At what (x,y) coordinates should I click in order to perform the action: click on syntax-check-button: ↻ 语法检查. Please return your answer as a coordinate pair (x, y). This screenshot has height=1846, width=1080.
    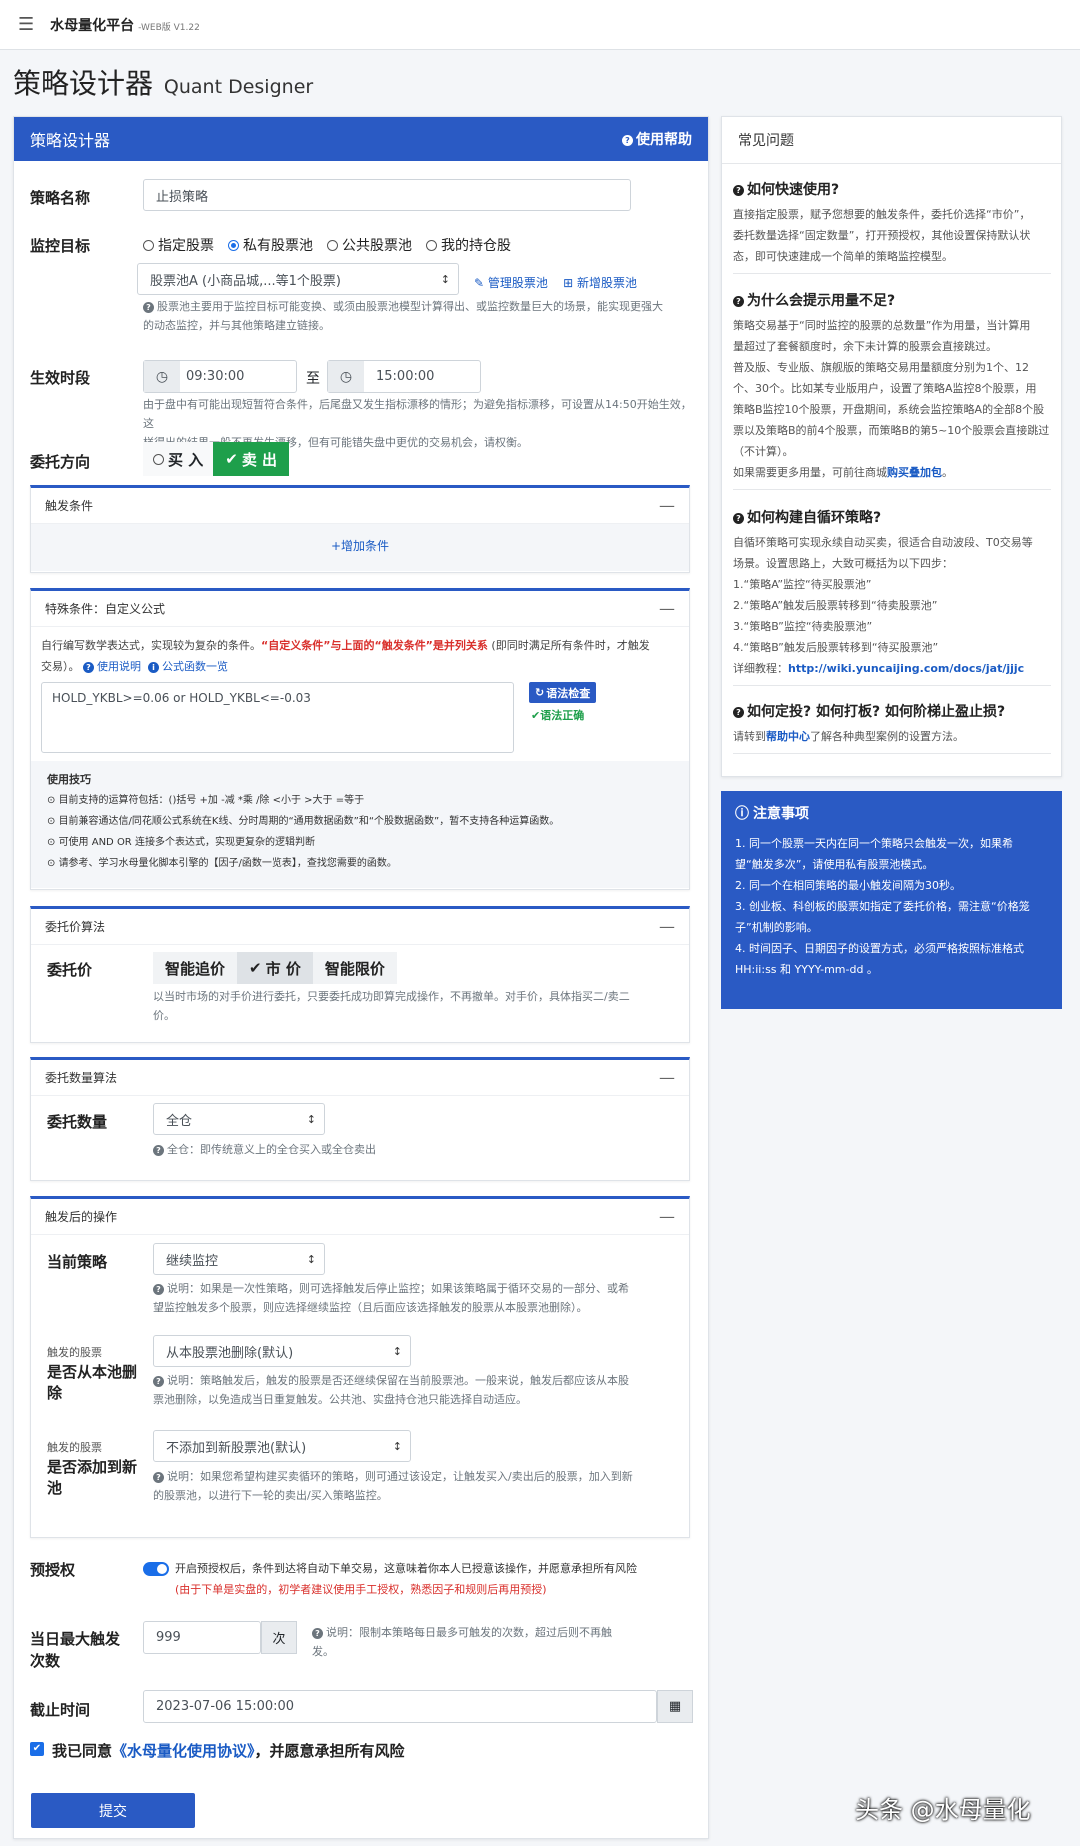
    Looking at the image, I should click on (563, 692).